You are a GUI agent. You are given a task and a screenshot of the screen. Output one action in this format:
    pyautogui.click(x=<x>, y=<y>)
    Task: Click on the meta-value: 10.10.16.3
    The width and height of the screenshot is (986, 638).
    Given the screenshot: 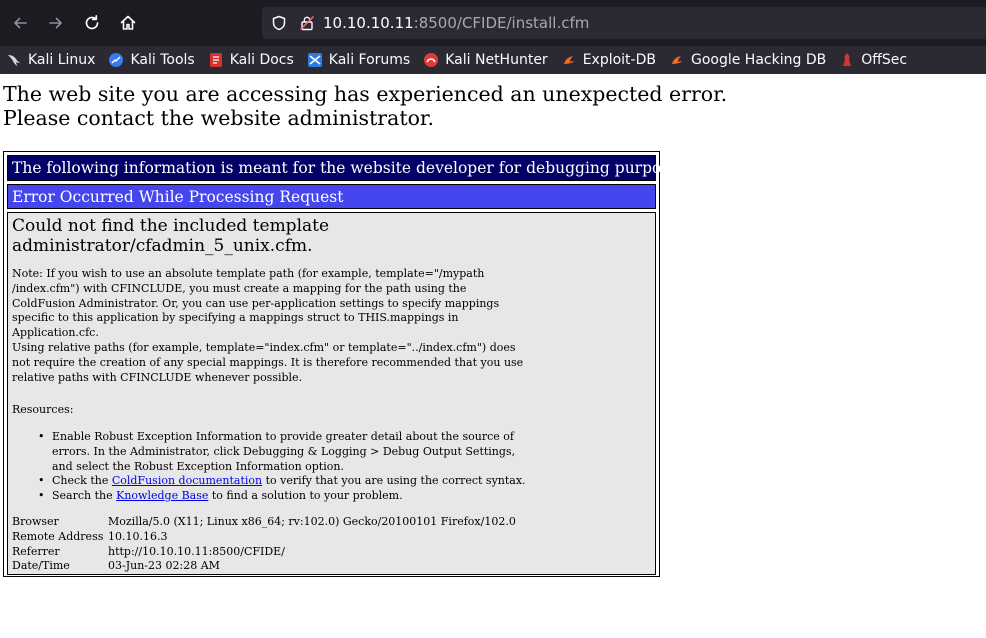 What is the action you would take?
    pyautogui.click(x=138, y=536)
    